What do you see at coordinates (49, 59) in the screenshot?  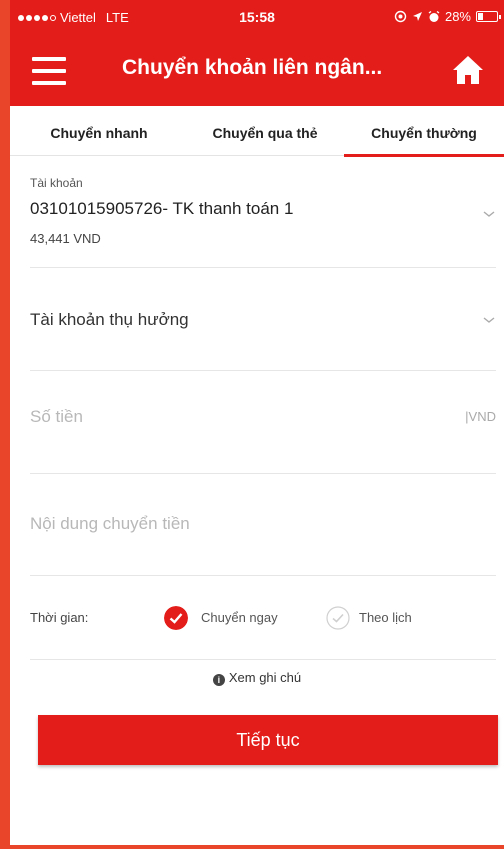 I see `hamburger-icon` at bounding box center [49, 59].